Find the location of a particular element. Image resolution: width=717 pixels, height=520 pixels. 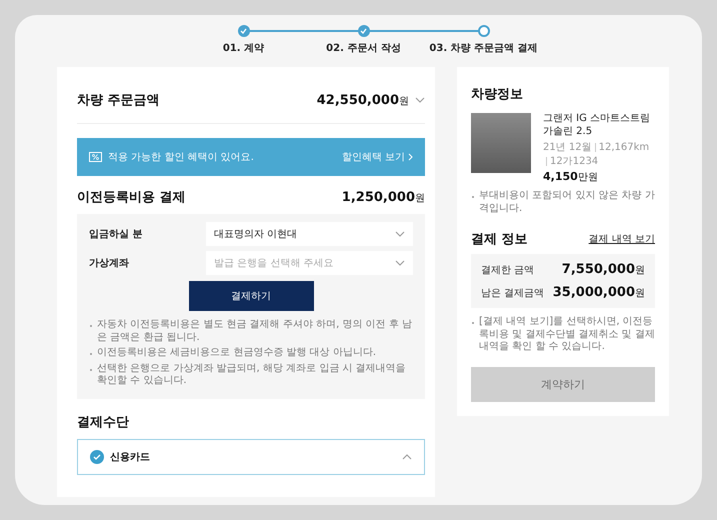

summary-amount: 7,550,000원 is located at coordinates (603, 269).